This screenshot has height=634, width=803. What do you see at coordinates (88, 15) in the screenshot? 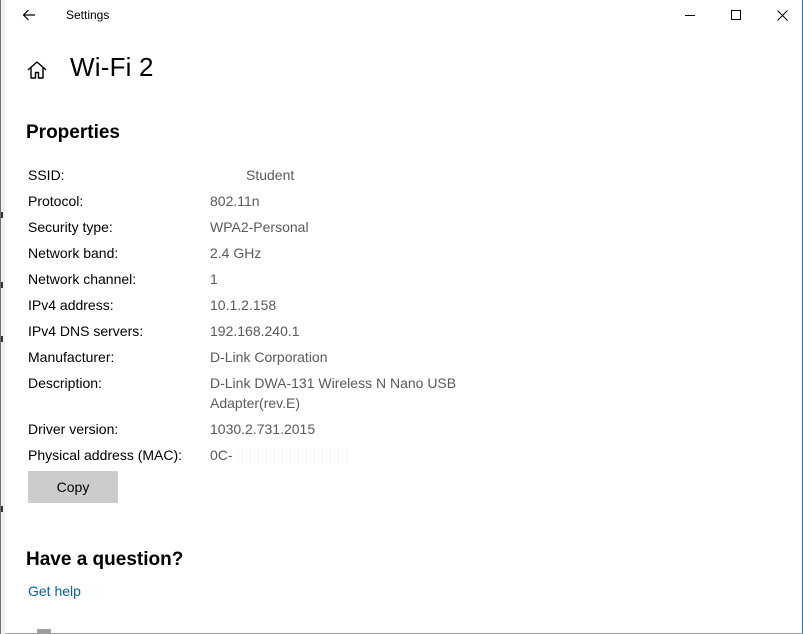
I see `app-title: Settings` at bounding box center [88, 15].